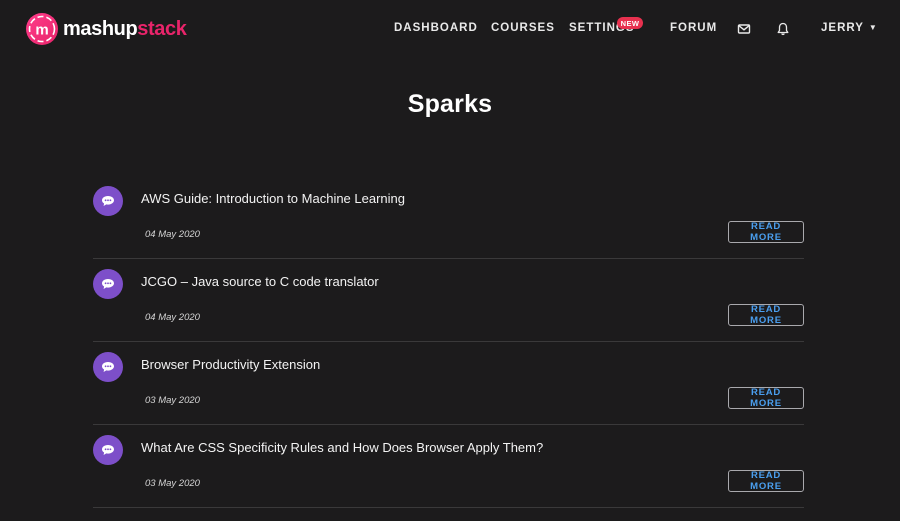  I want to click on logo-icon: m, so click(42, 29).